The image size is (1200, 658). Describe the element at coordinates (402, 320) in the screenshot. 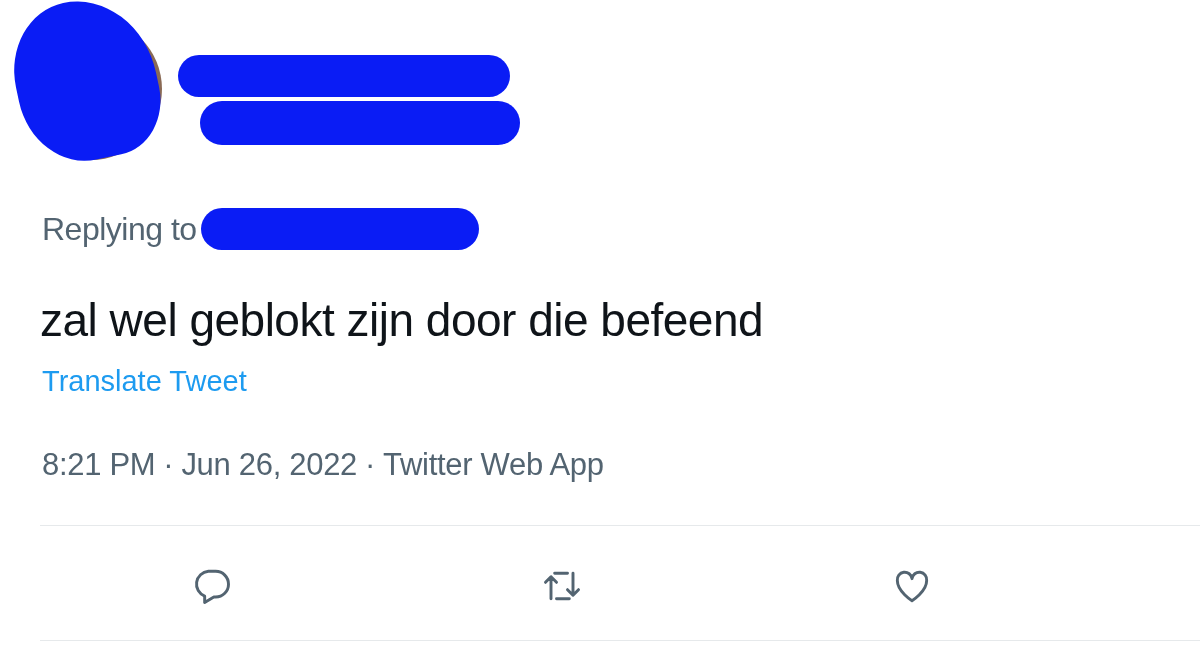

I see `tweet-text: zal wel geblokt zijn door die befeend` at that location.